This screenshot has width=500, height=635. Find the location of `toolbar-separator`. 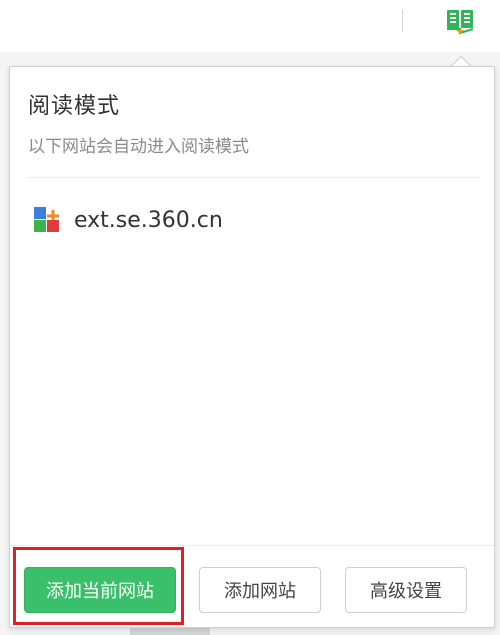

toolbar-separator is located at coordinates (402, 21).